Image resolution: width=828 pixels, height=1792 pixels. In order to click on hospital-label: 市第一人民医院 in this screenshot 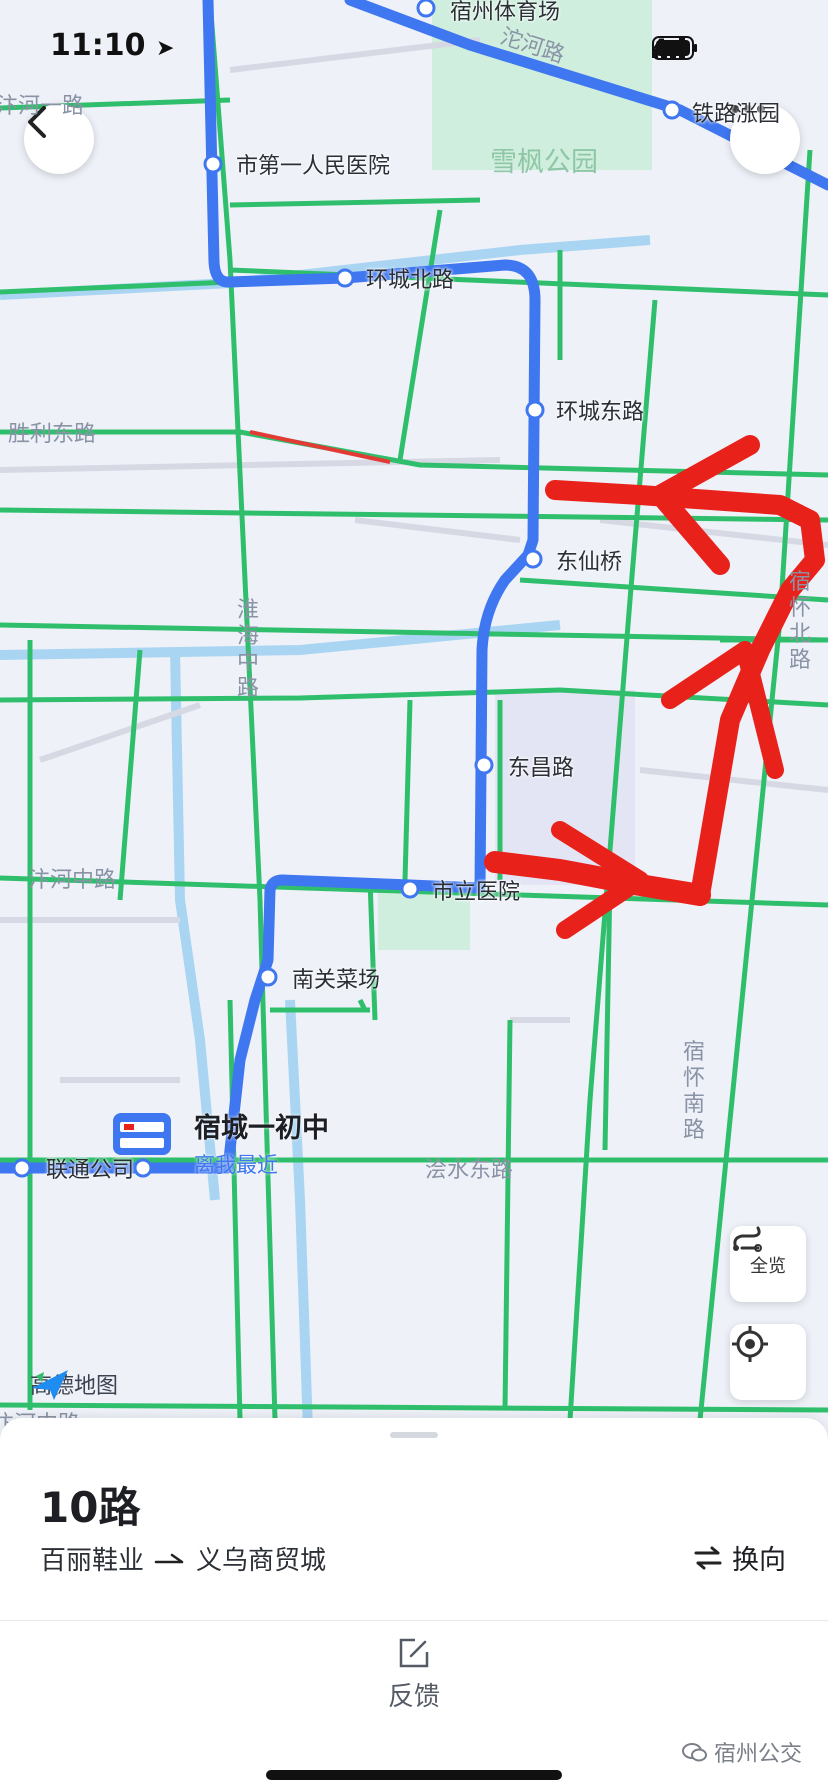, I will do `click(313, 166)`.